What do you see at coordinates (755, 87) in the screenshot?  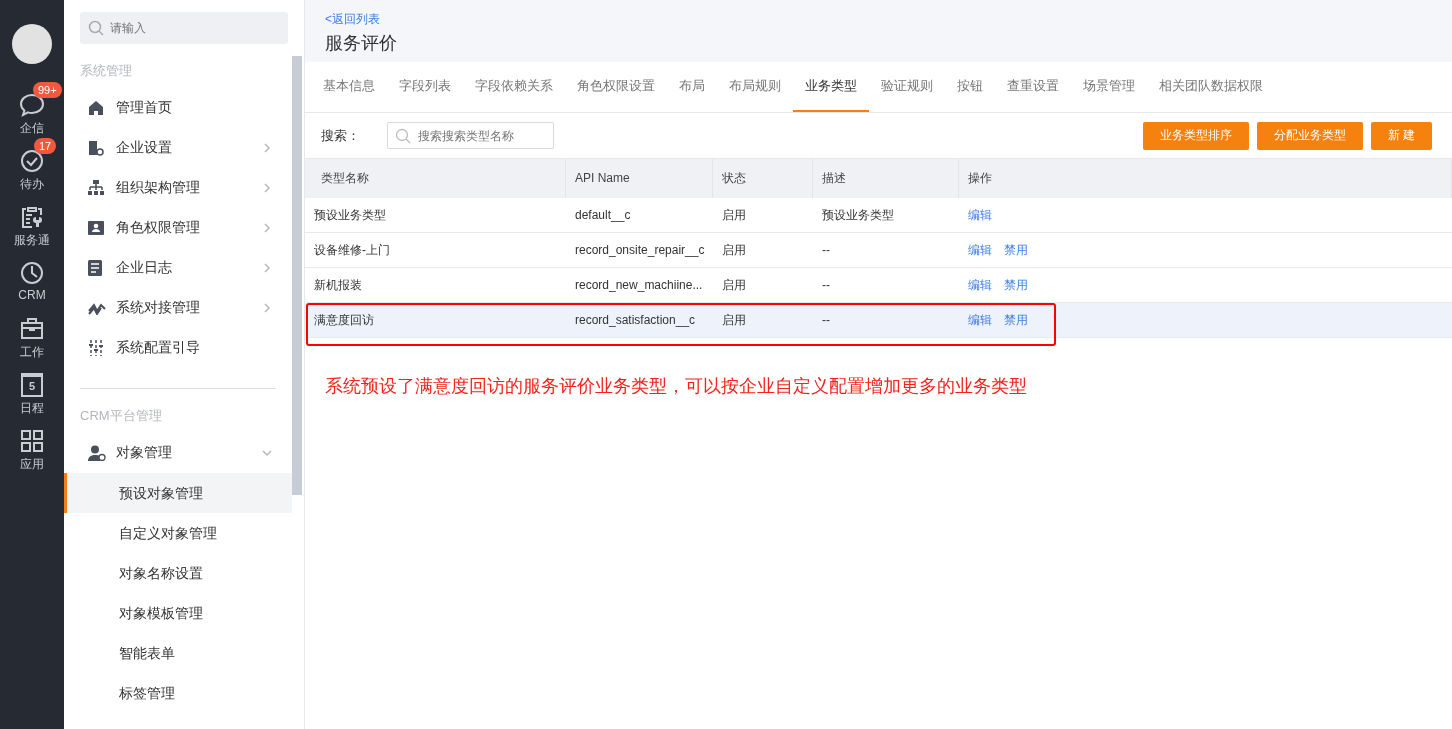 I see `tab: 布局规则` at bounding box center [755, 87].